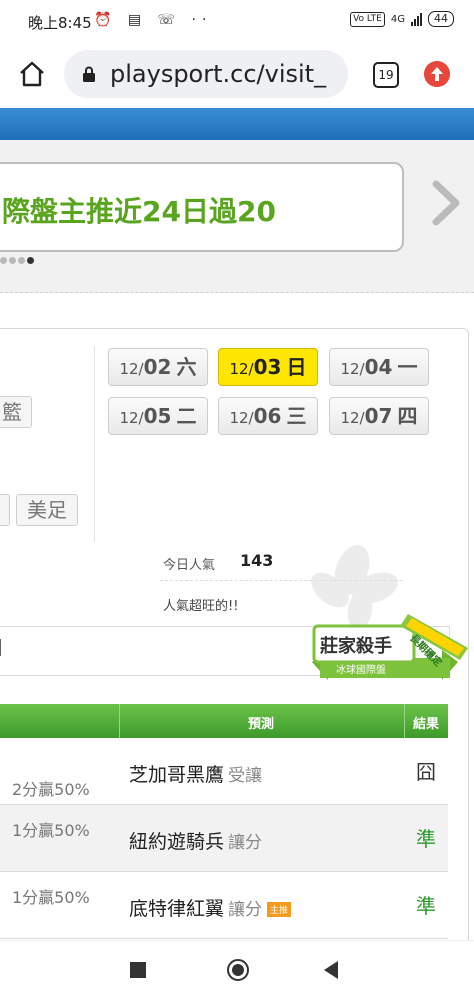  I want to click on badge-title: 莊家殺手, so click(356, 646).